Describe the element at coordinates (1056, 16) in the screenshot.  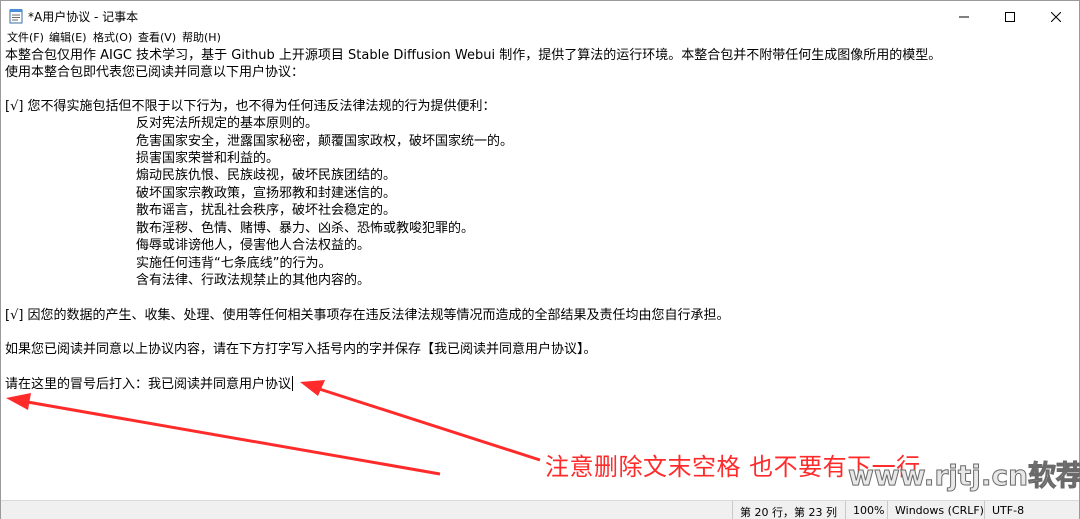
I see `close-icon` at that location.